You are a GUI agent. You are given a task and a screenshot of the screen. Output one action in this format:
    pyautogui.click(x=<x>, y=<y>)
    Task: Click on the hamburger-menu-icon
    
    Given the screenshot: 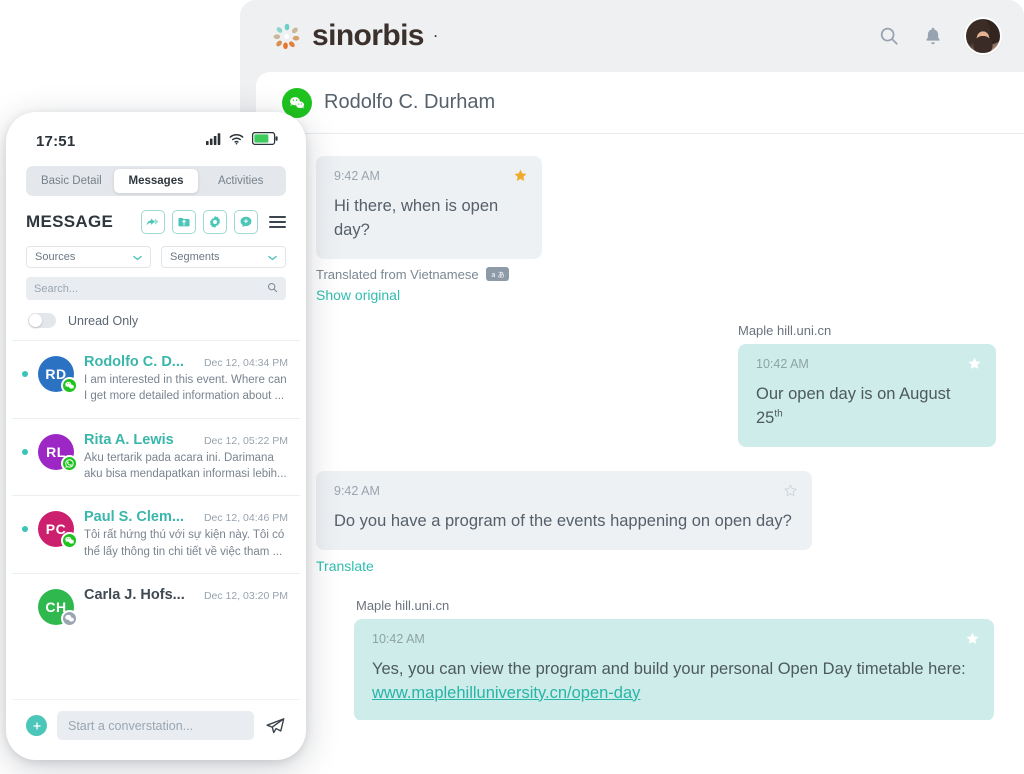 What is the action you would take?
    pyautogui.click(x=277, y=222)
    